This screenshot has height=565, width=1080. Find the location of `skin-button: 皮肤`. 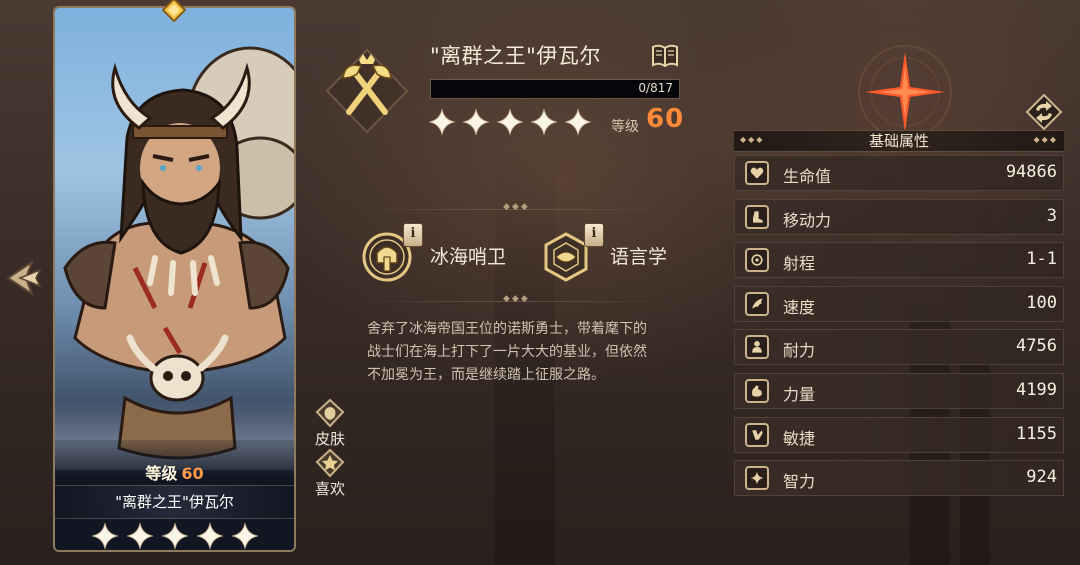

skin-button: 皮肤 is located at coordinates (330, 423).